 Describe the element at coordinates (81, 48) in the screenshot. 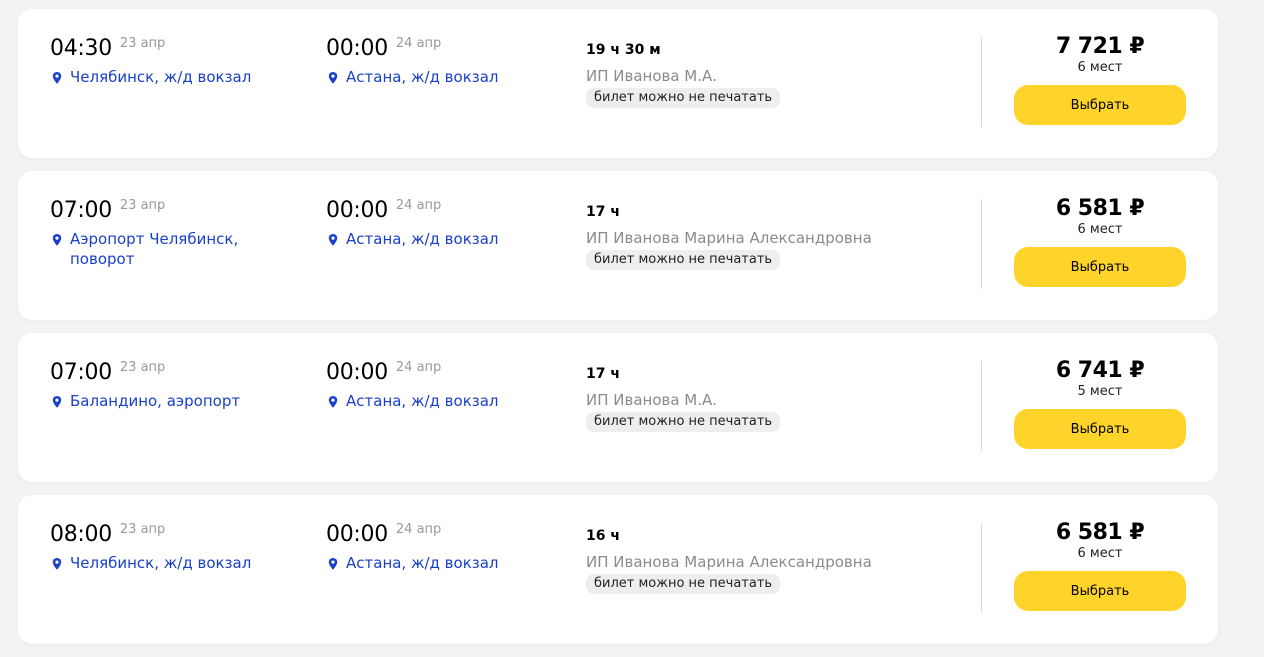

I see `departure-time: 04:30` at that location.